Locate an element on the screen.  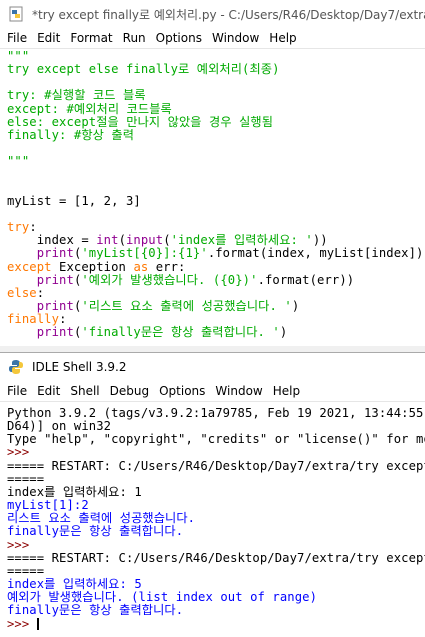
python-shell-icon is located at coordinates (16, 367).